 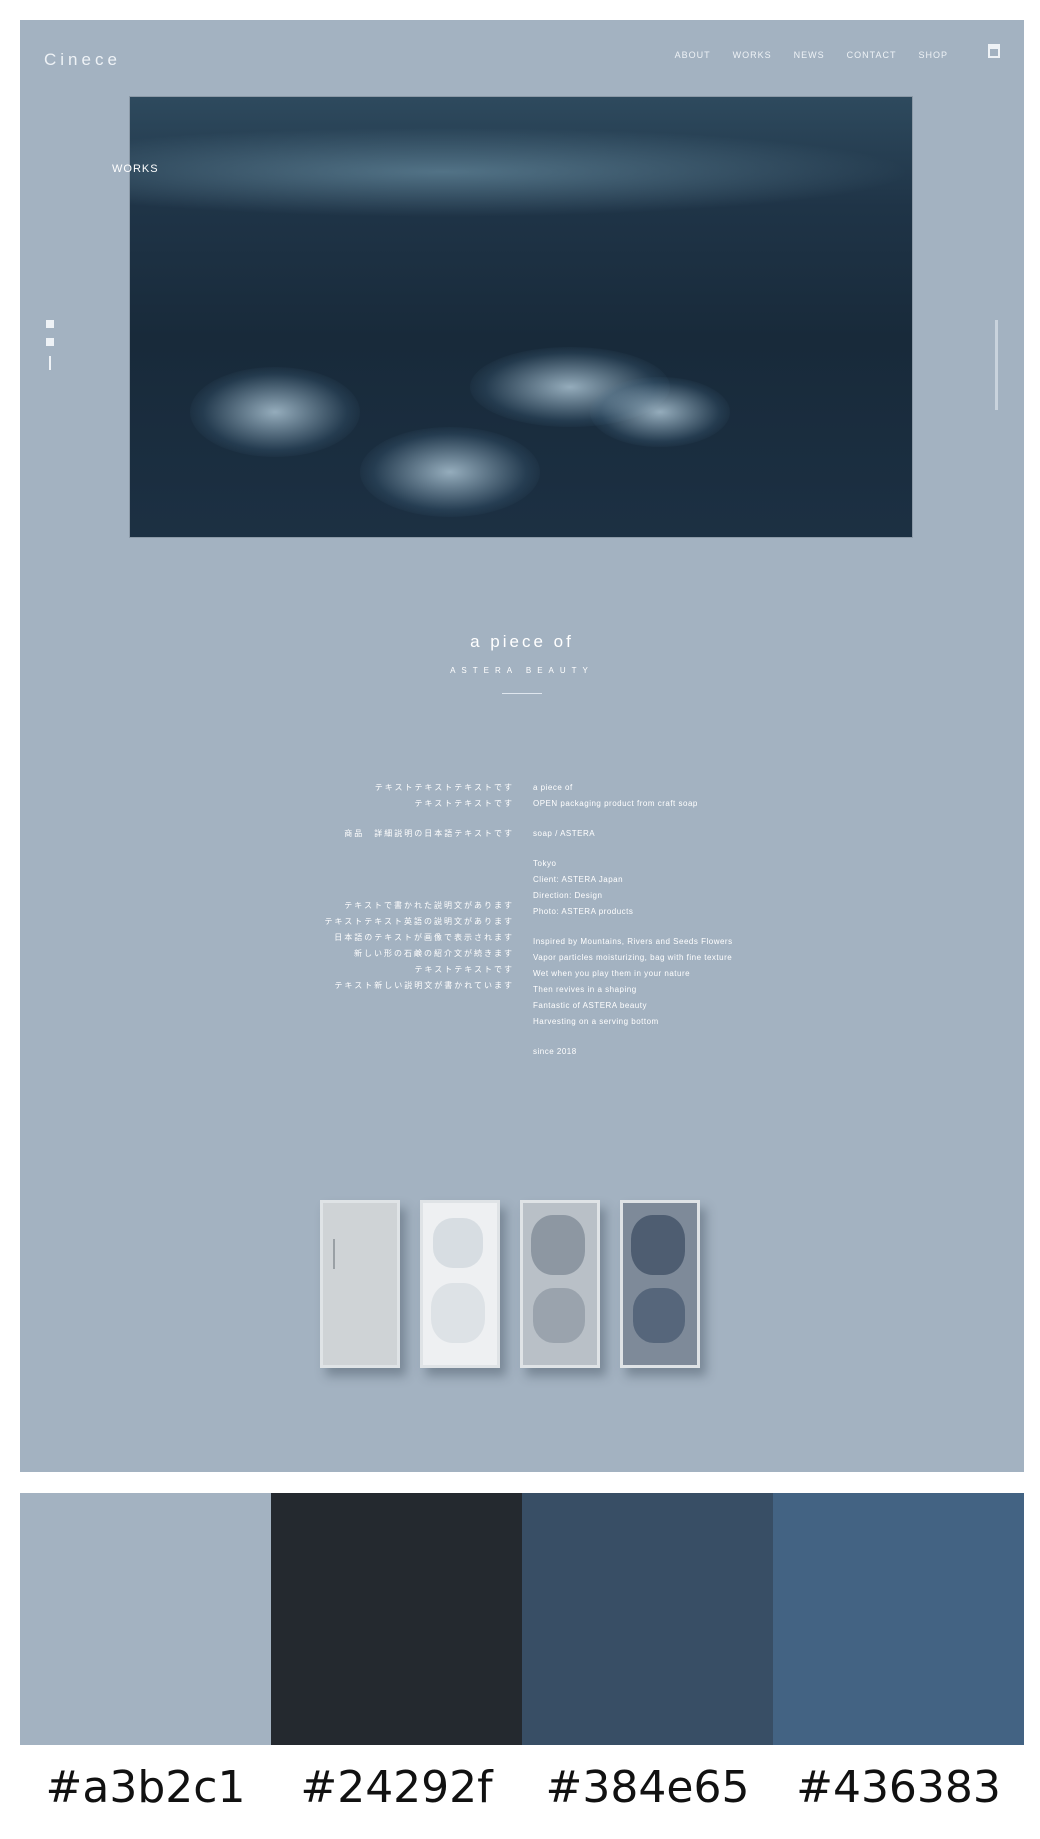 What do you see at coordinates (545, 863) in the screenshot?
I see `desc-line: Tokyo` at bounding box center [545, 863].